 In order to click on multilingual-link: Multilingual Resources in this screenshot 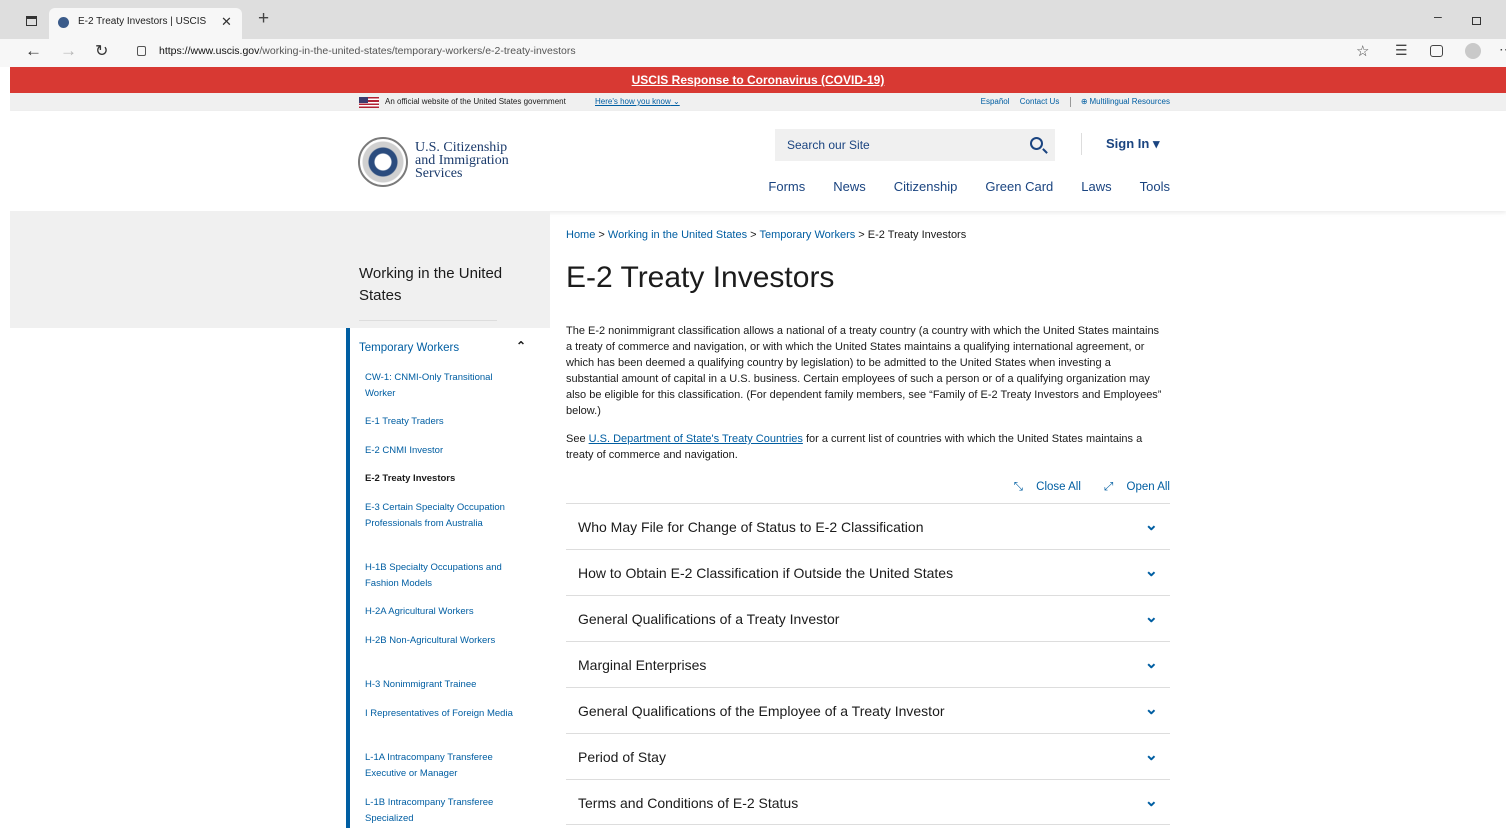, I will do `click(1130, 101)`.